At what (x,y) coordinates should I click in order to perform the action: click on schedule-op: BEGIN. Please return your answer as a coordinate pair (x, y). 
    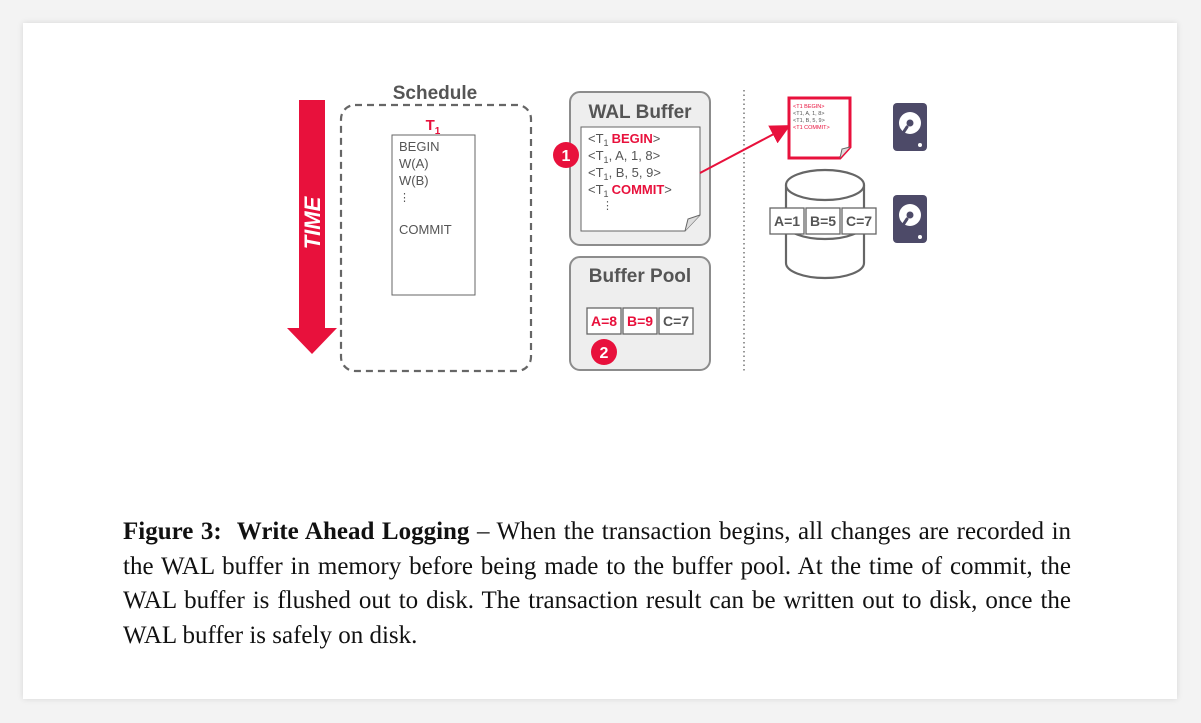
    Looking at the image, I should click on (419, 146).